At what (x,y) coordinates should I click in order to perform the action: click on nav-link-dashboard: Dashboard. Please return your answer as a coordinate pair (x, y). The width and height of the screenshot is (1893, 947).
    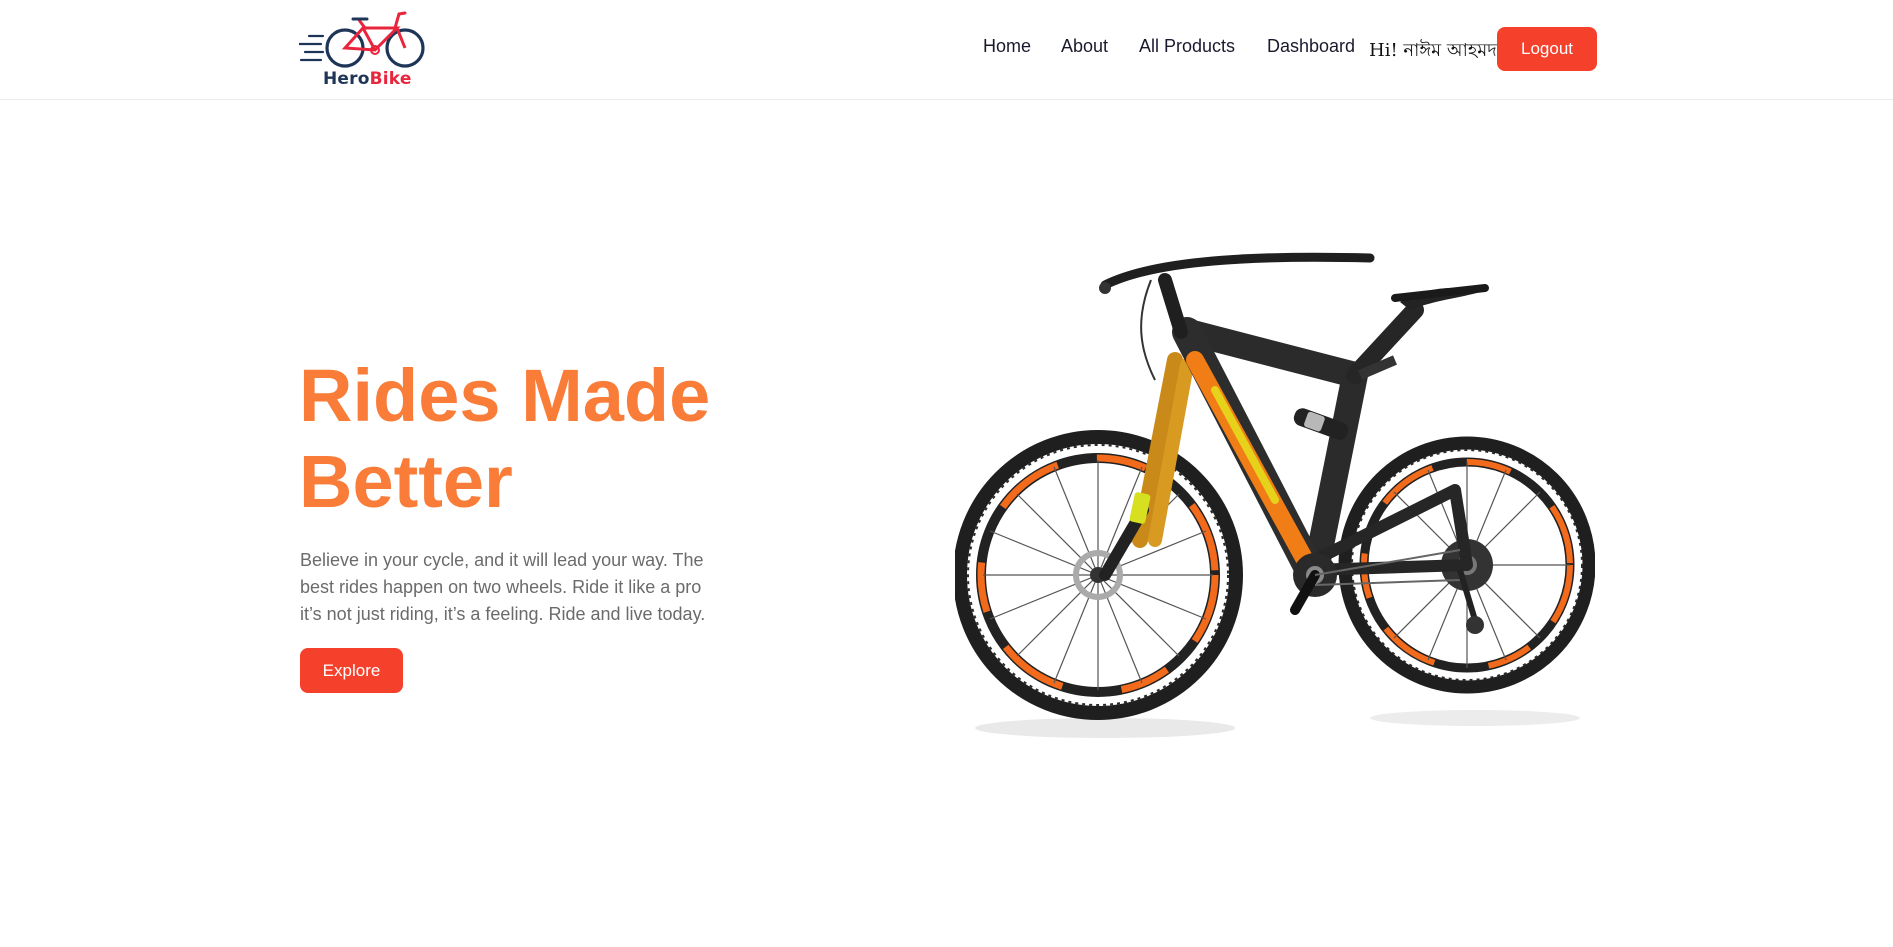
    Looking at the image, I should click on (1311, 46).